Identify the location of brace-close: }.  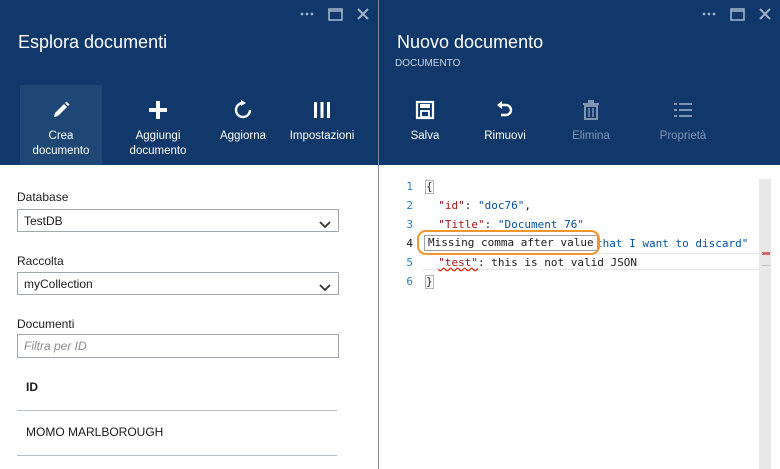
(429, 282).